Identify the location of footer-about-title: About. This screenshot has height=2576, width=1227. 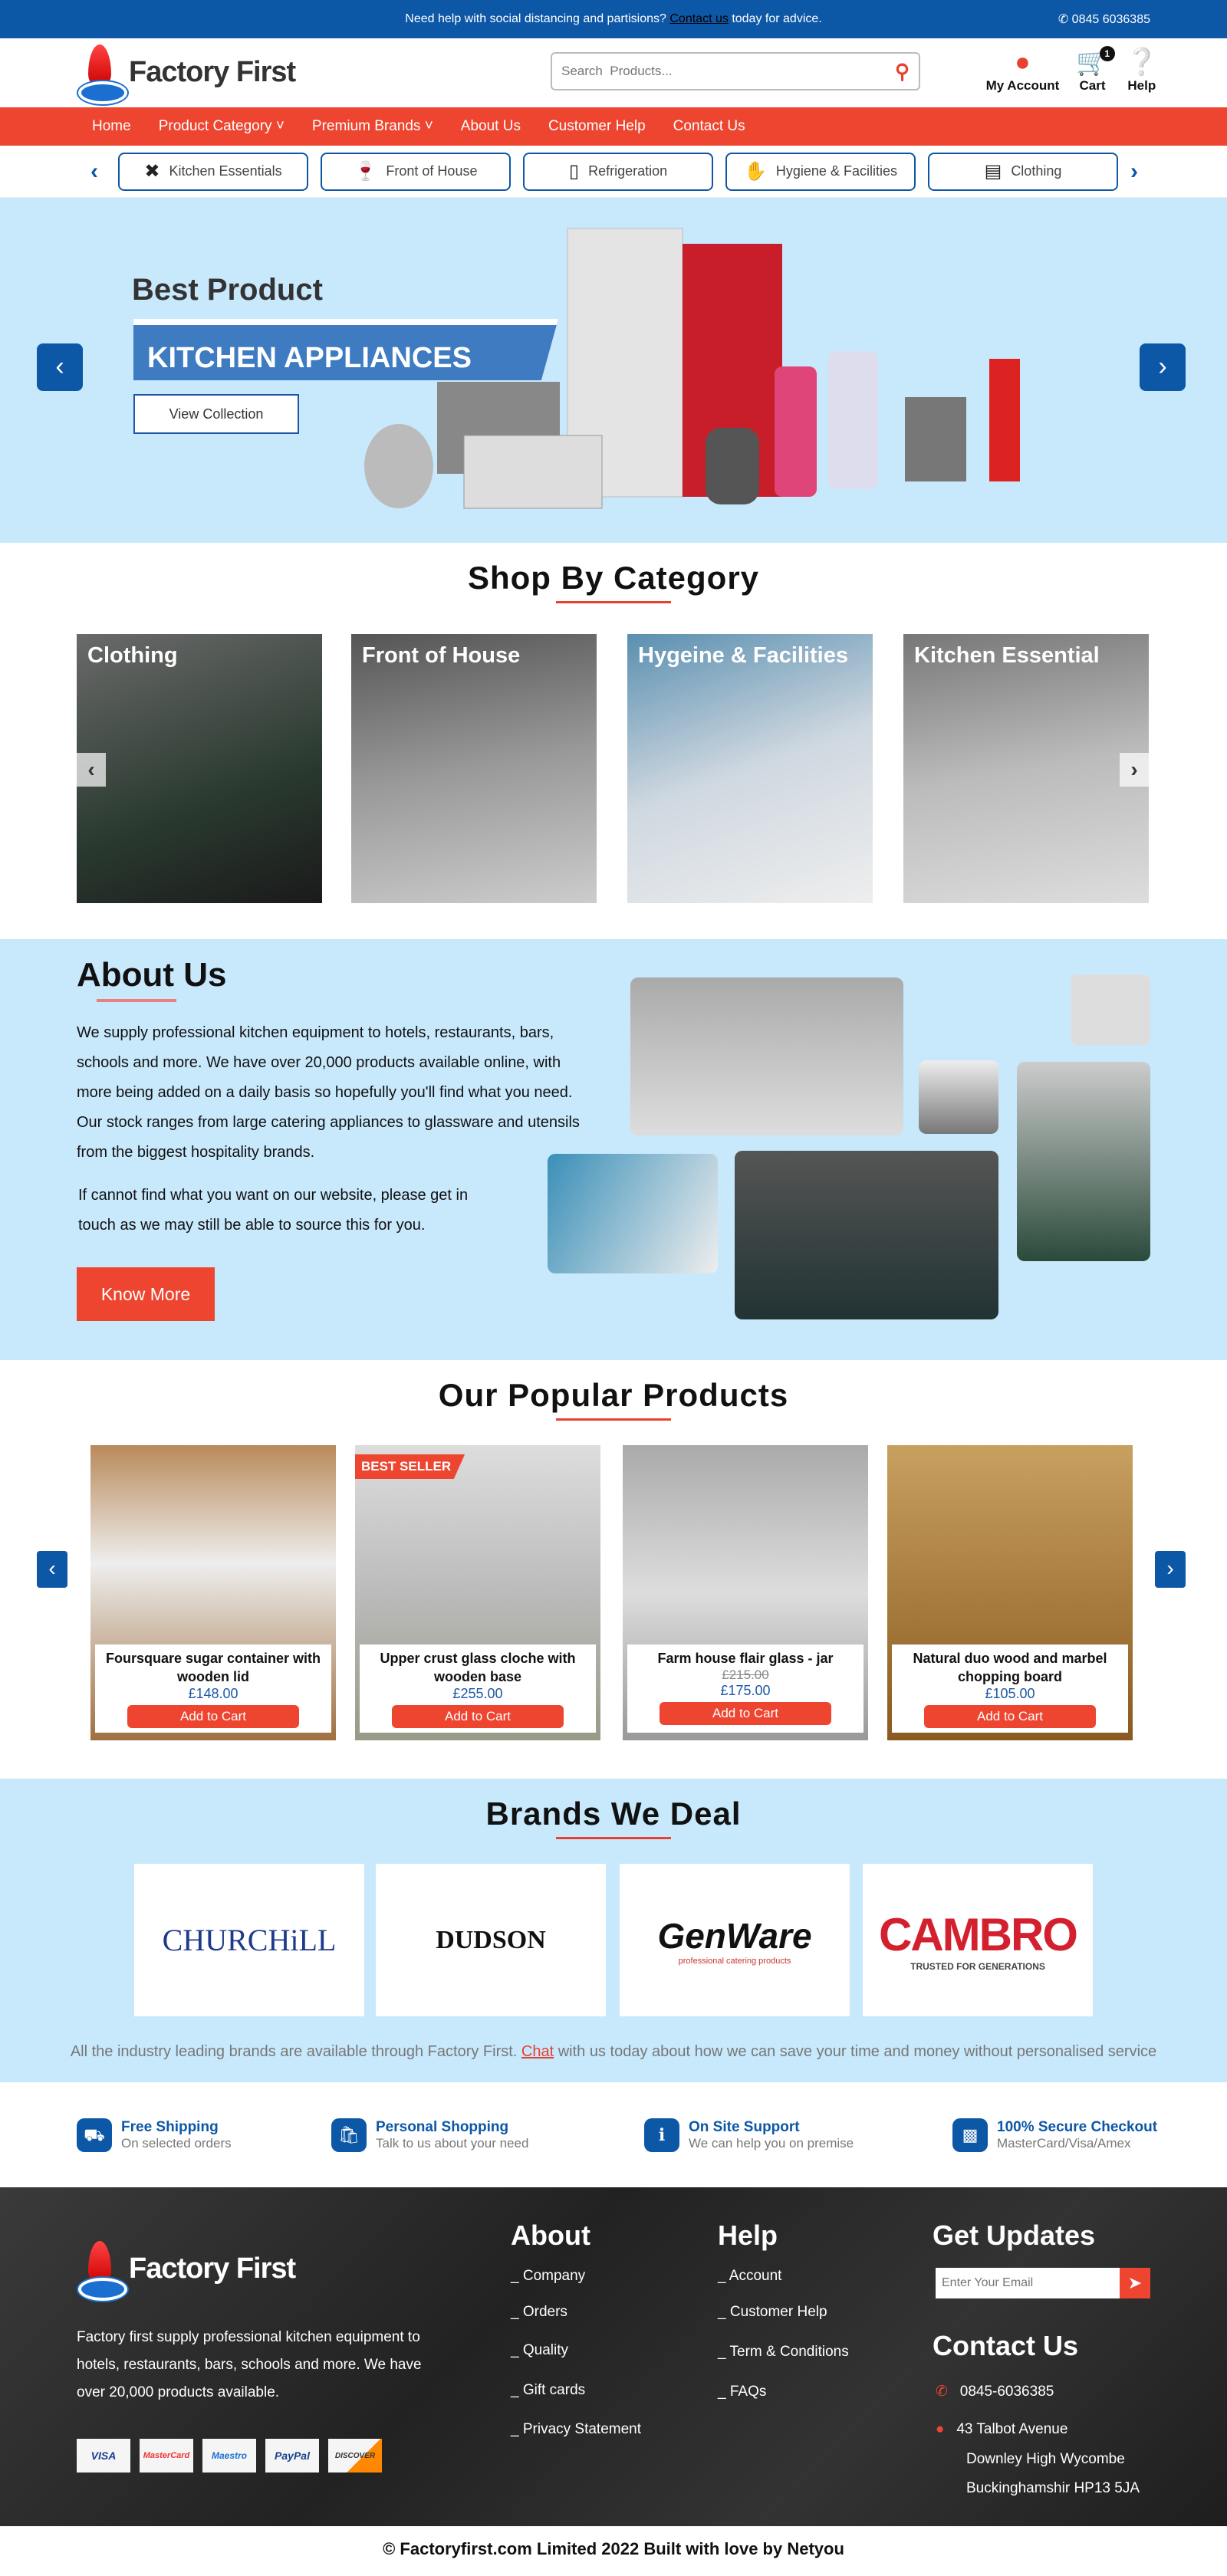
(550, 2236).